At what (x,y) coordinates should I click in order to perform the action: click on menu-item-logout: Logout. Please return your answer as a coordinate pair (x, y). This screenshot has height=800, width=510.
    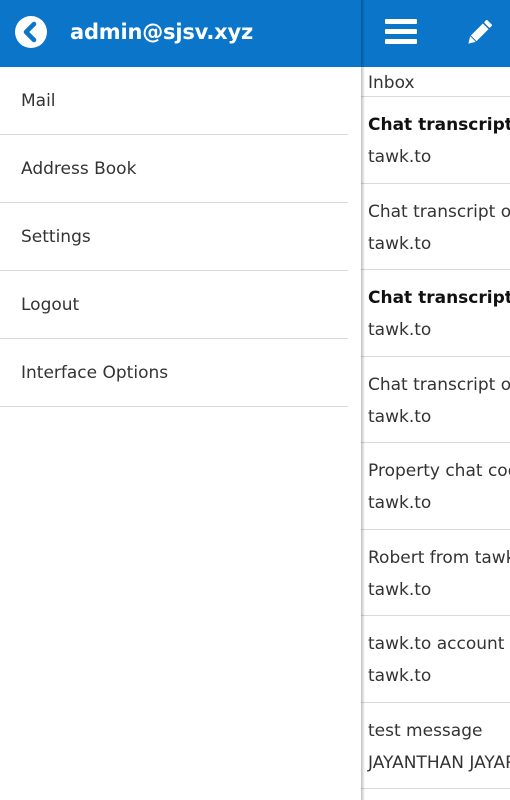
    Looking at the image, I should click on (174, 305).